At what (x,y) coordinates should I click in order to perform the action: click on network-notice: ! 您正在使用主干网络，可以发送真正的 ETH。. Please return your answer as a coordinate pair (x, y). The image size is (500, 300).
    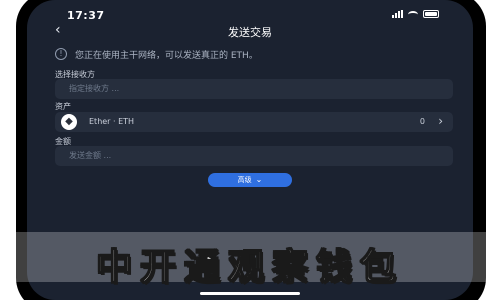
    Looking at the image, I should click on (253, 54).